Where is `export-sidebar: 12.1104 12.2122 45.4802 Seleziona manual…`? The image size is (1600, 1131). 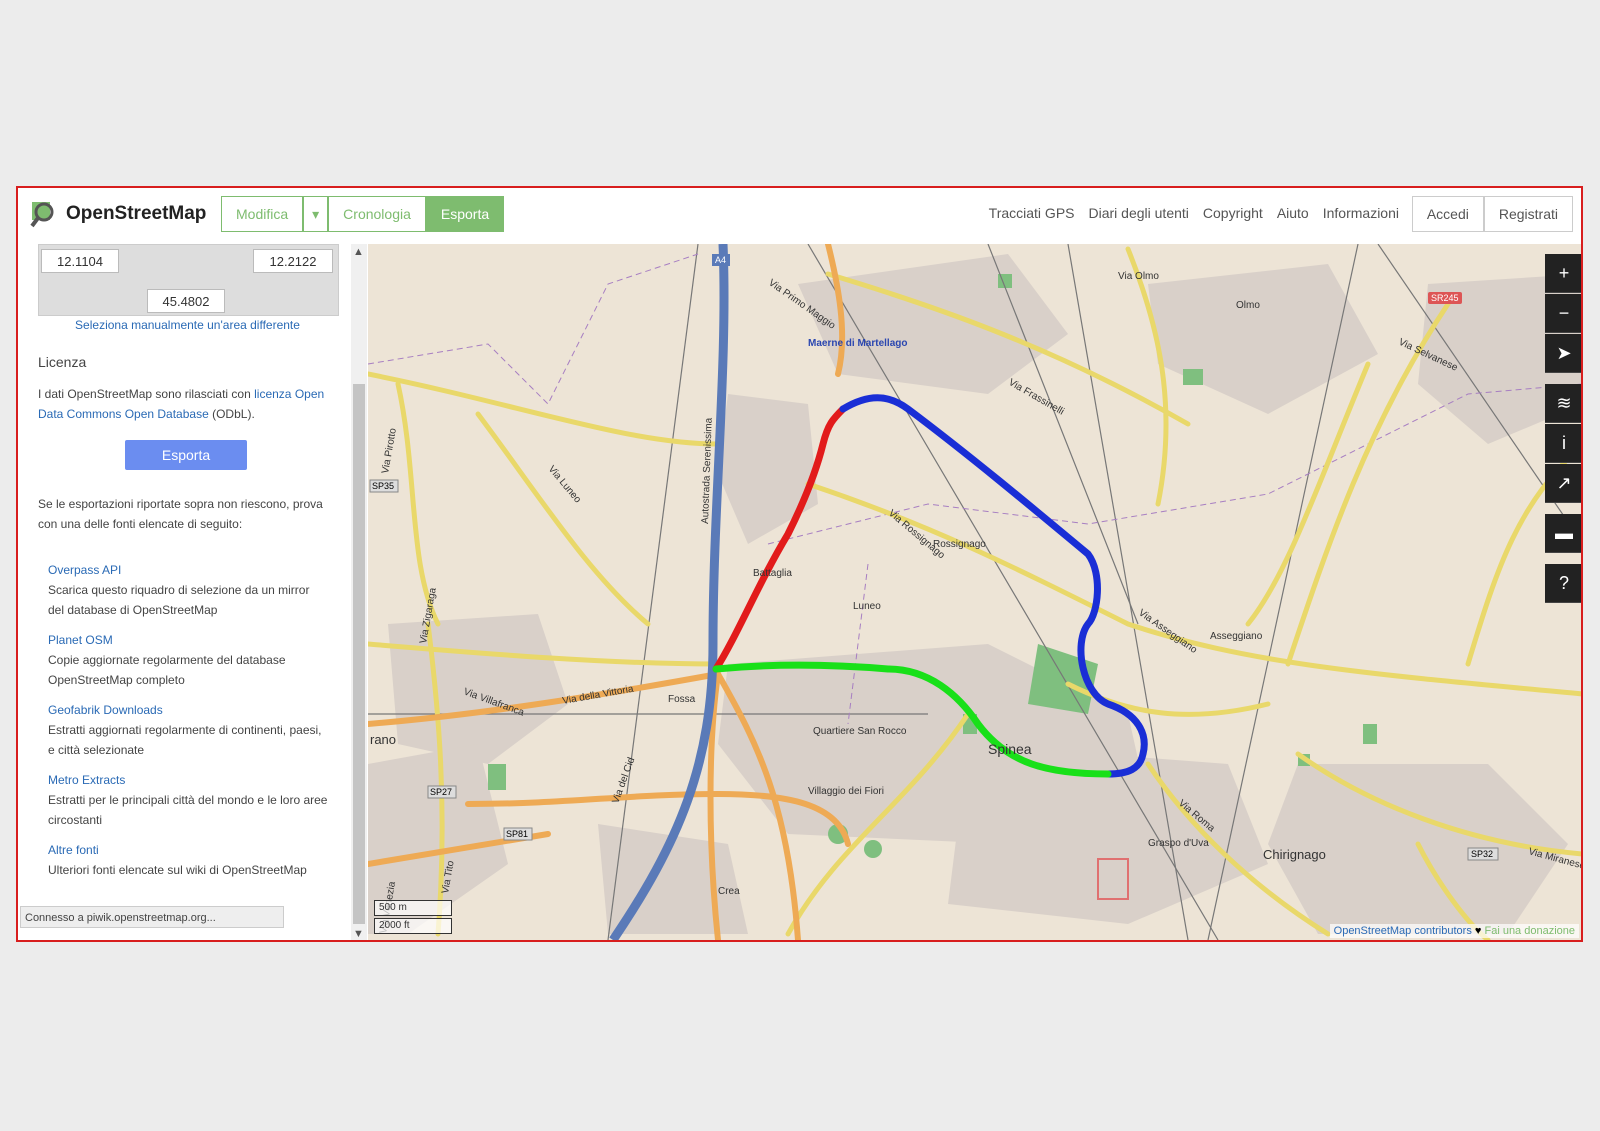 export-sidebar: 12.1104 12.2122 45.4802 Seleziona manual… is located at coordinates (193, 592).